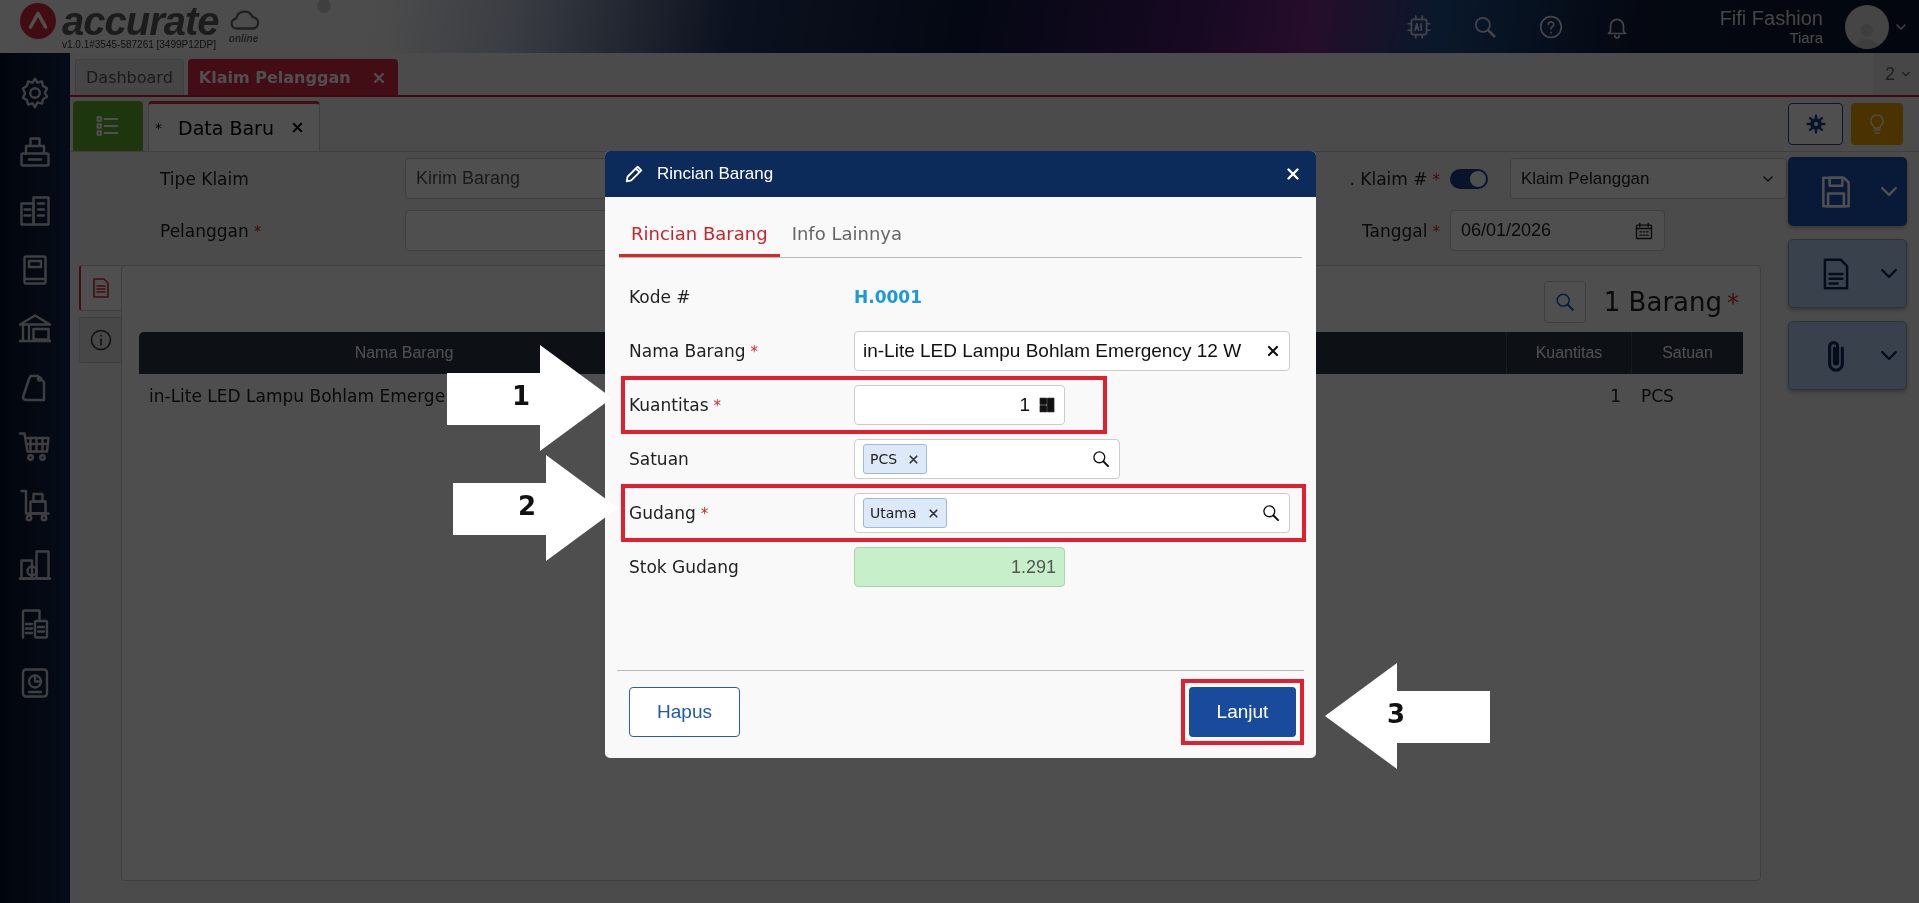 The width and height of the screenshot is (1919, 903). What do you see at coordinates (521, 396) in the screenshot?
I see `step-number: 1` at bounding box center [521, 396].